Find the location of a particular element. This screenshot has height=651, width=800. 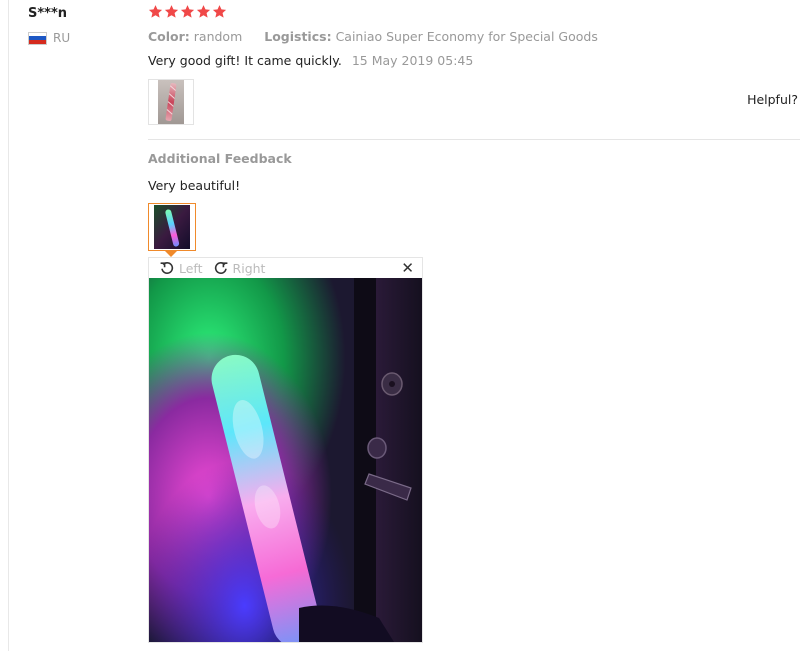

rotate-right-label: Right is located at coordinates (249, 268).